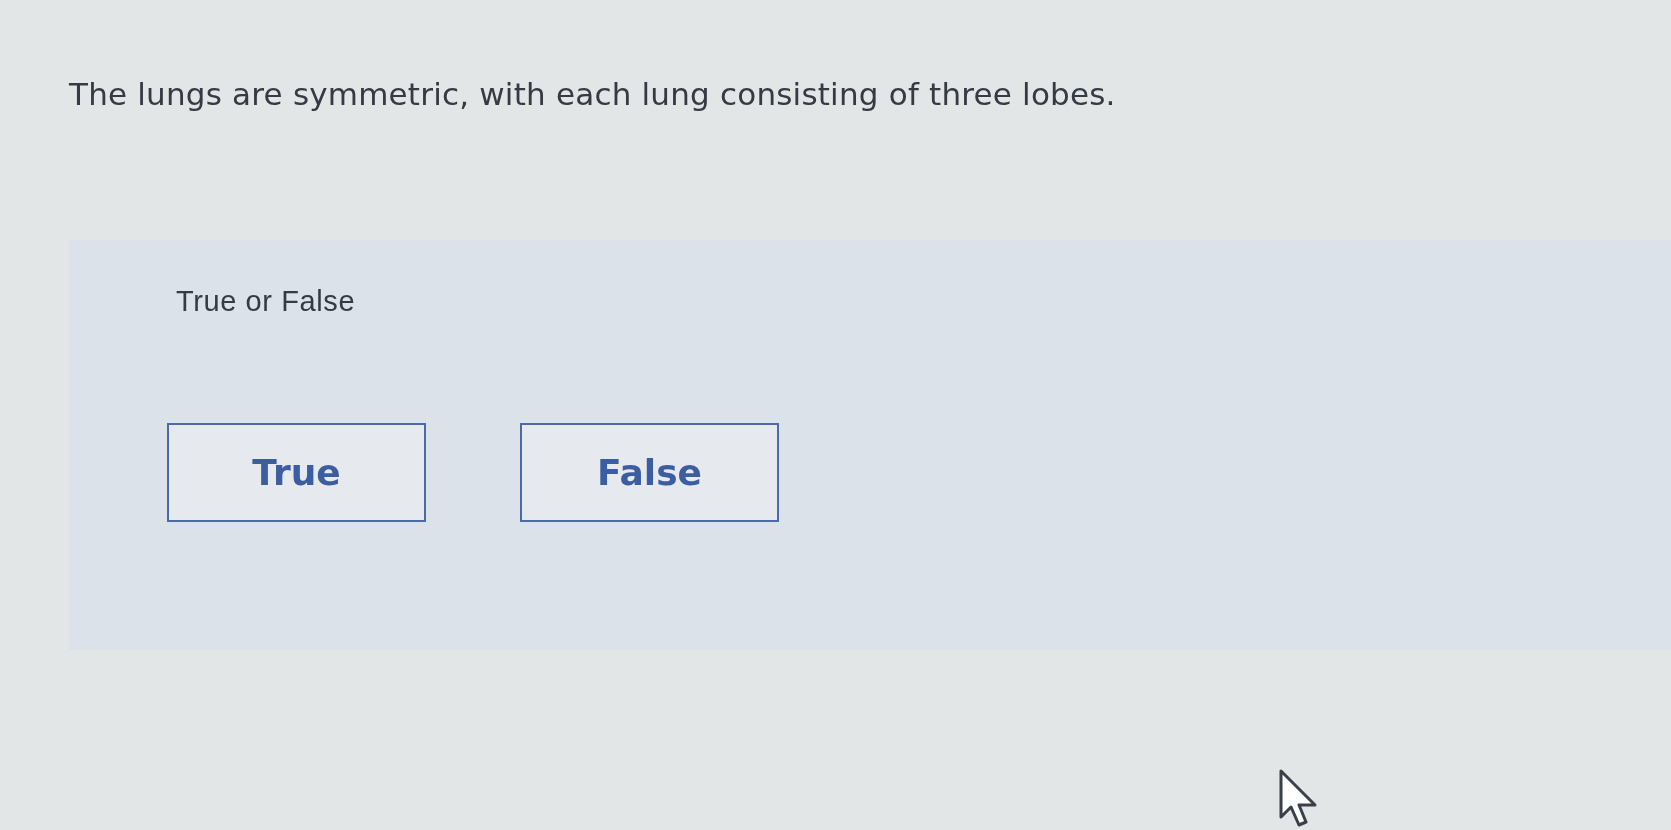 This screenshot has width=1671, height=830. I want to click on answer-choice-button: True, so click(296, 472).